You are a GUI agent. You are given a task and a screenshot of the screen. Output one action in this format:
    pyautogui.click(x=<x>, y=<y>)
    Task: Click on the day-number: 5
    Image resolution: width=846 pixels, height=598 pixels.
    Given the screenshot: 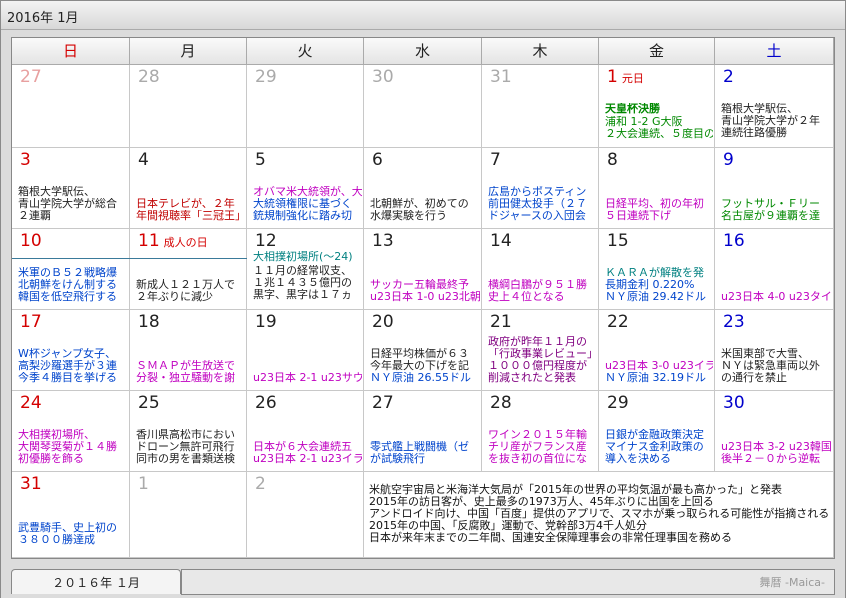 What is the action you would take?
    pyautogui.click(x=260, y=160)
    